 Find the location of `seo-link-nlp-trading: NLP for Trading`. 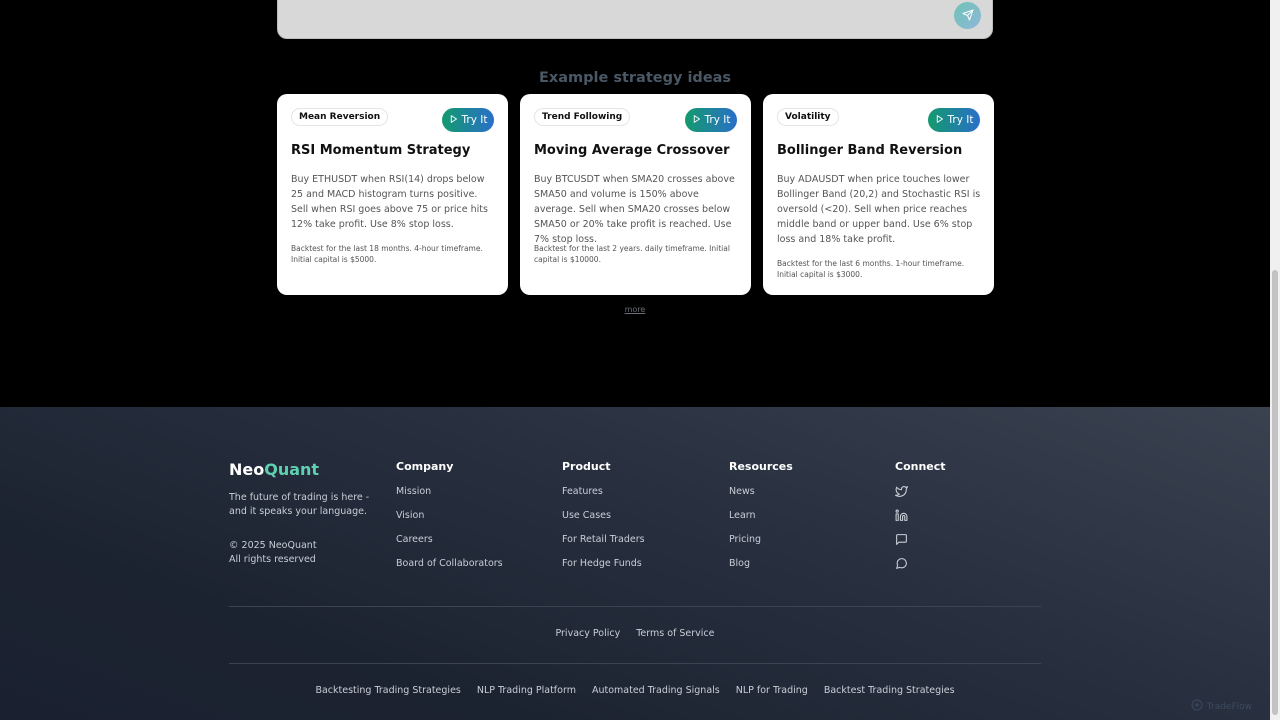

seo-link-nlp-trading: NLP for Trading is located at coordinates (772, 690).